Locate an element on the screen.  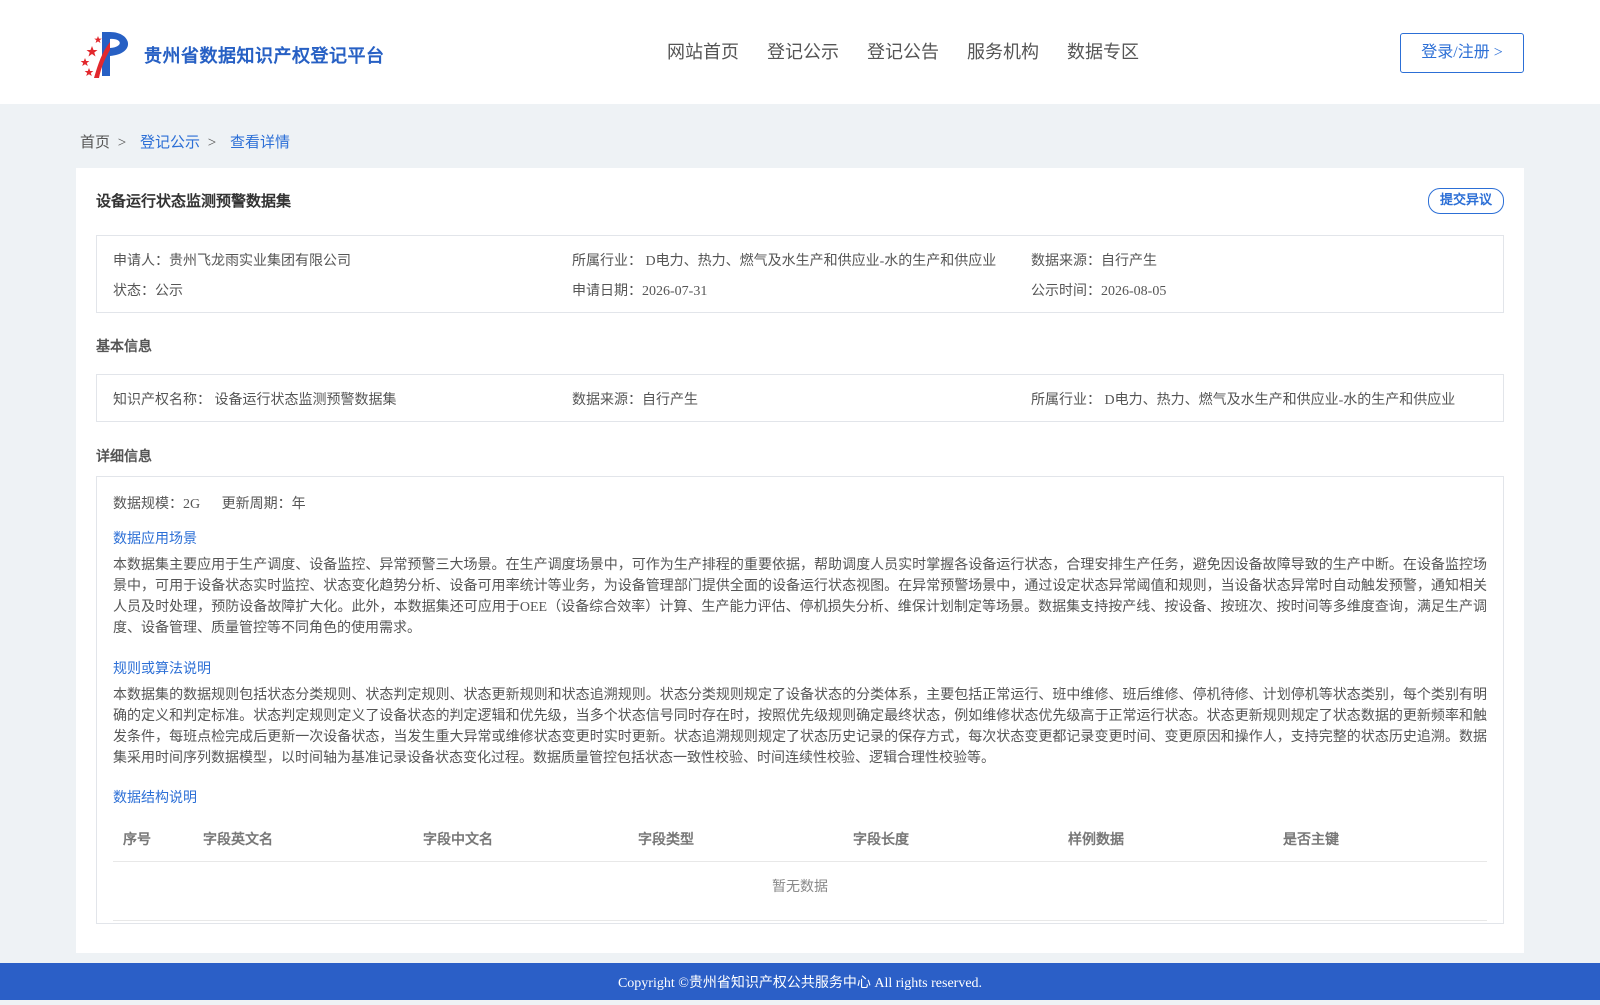
main-nav: 网站首页 登记公示 登记公告 服务机构 数据专区 is located at coordinates (903, 51).